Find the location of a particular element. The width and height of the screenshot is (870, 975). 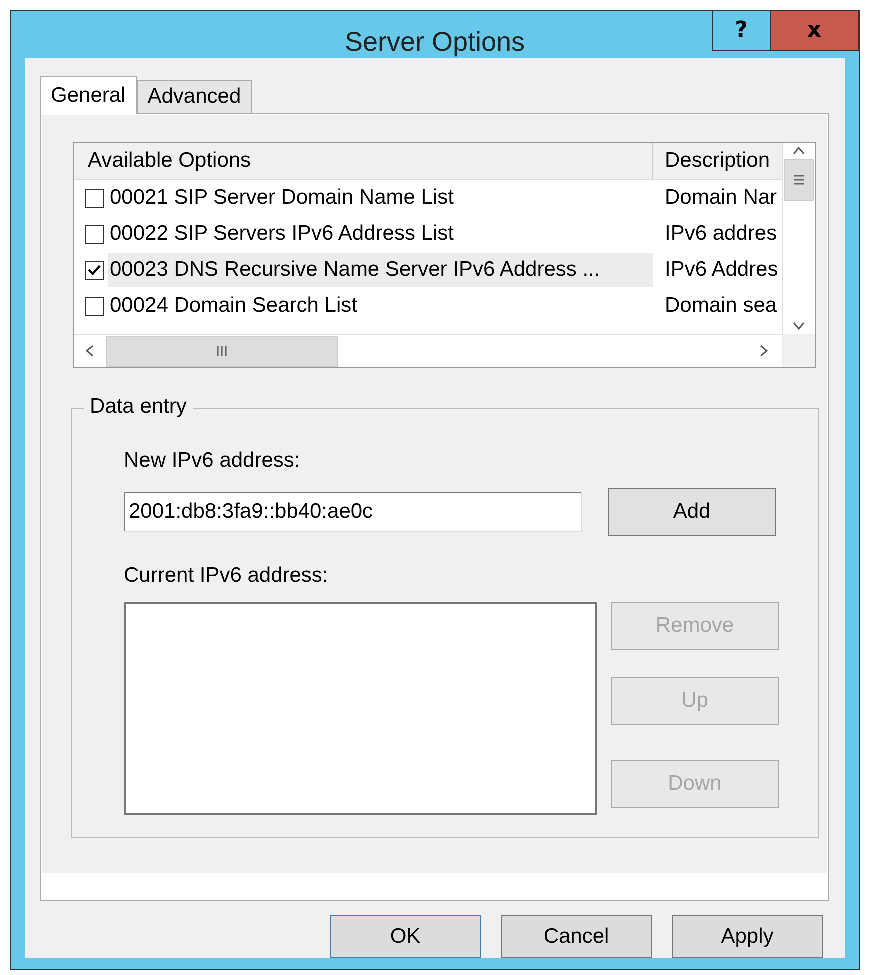

tab: Advanced is located at coordinates (194, 96).